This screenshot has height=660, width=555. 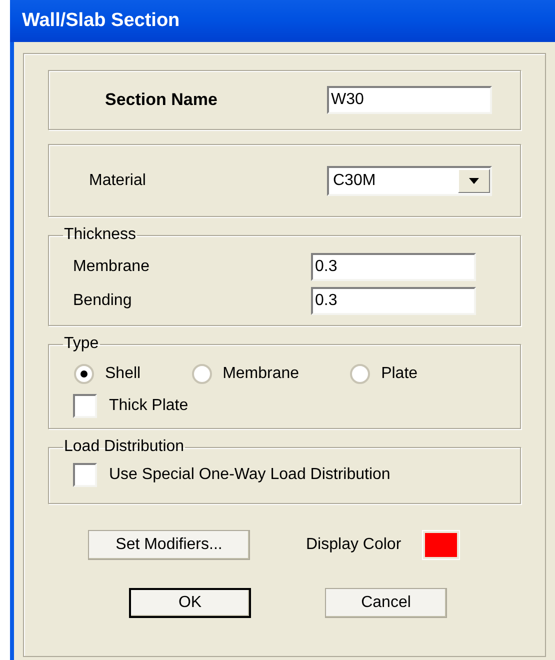 I want to click on checkbox-label: Use Special One-Way Load Distribution, so click(x=249, y=475).